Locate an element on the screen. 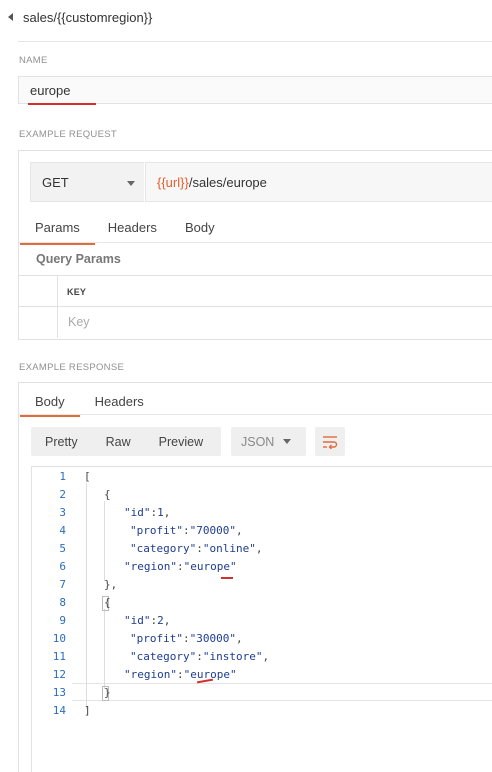  method-select: GET is located at coordinates (87, 182).